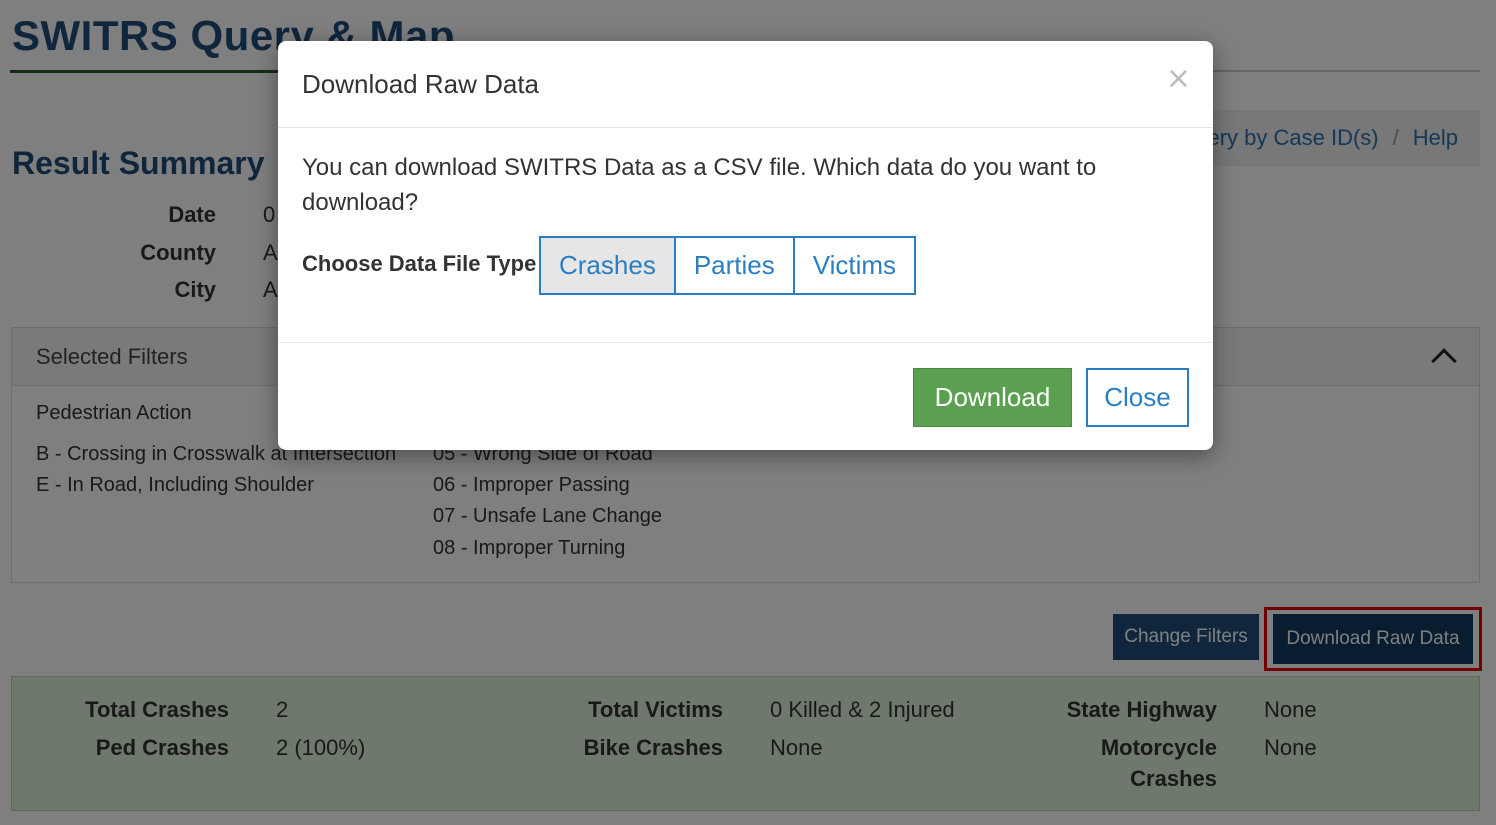 Image resolution: width=1496 pixels, height=825 pixels. What do you see at coordinates (992, 397) in the screenshot?
I see `download-button: Download` at bounding box center [992, 397].